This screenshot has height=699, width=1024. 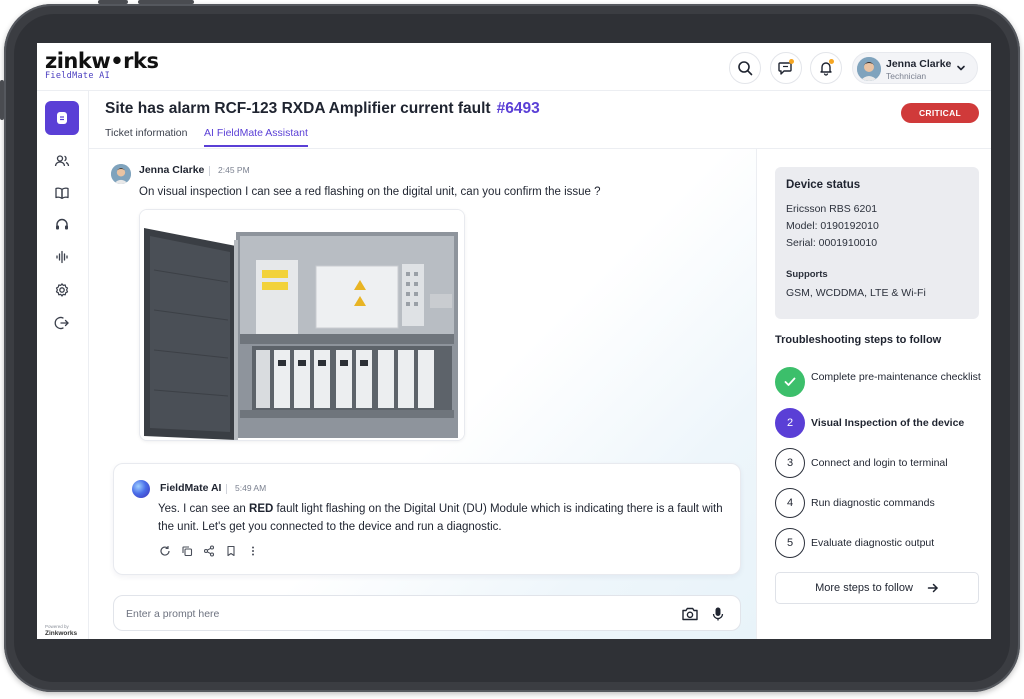 I want to click on device-serial: Serial: 0001910010, so click(x=832, y=243).